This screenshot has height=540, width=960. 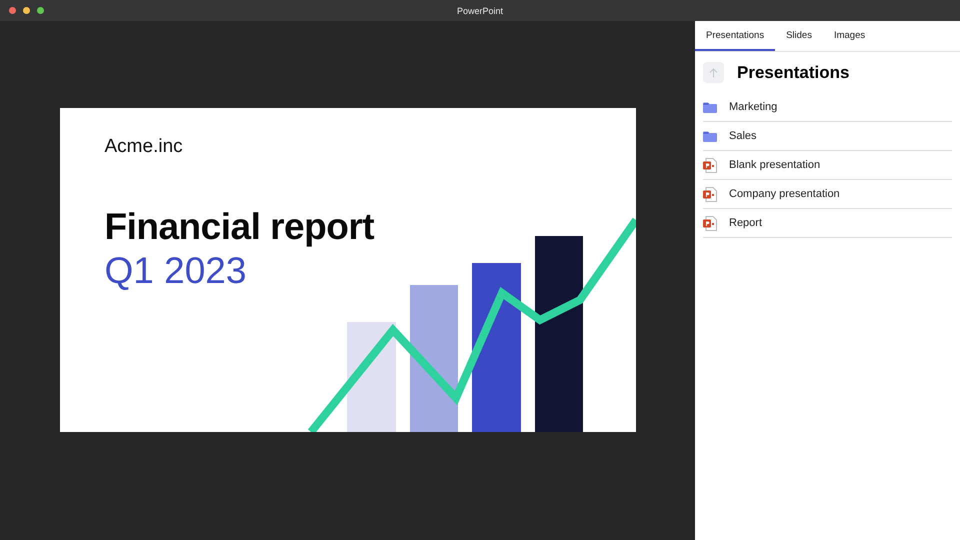 What do you see at coordinates (827, 194) in the screenshot?
I see `file-item: Company presentation` at bounding box center [827, 194].